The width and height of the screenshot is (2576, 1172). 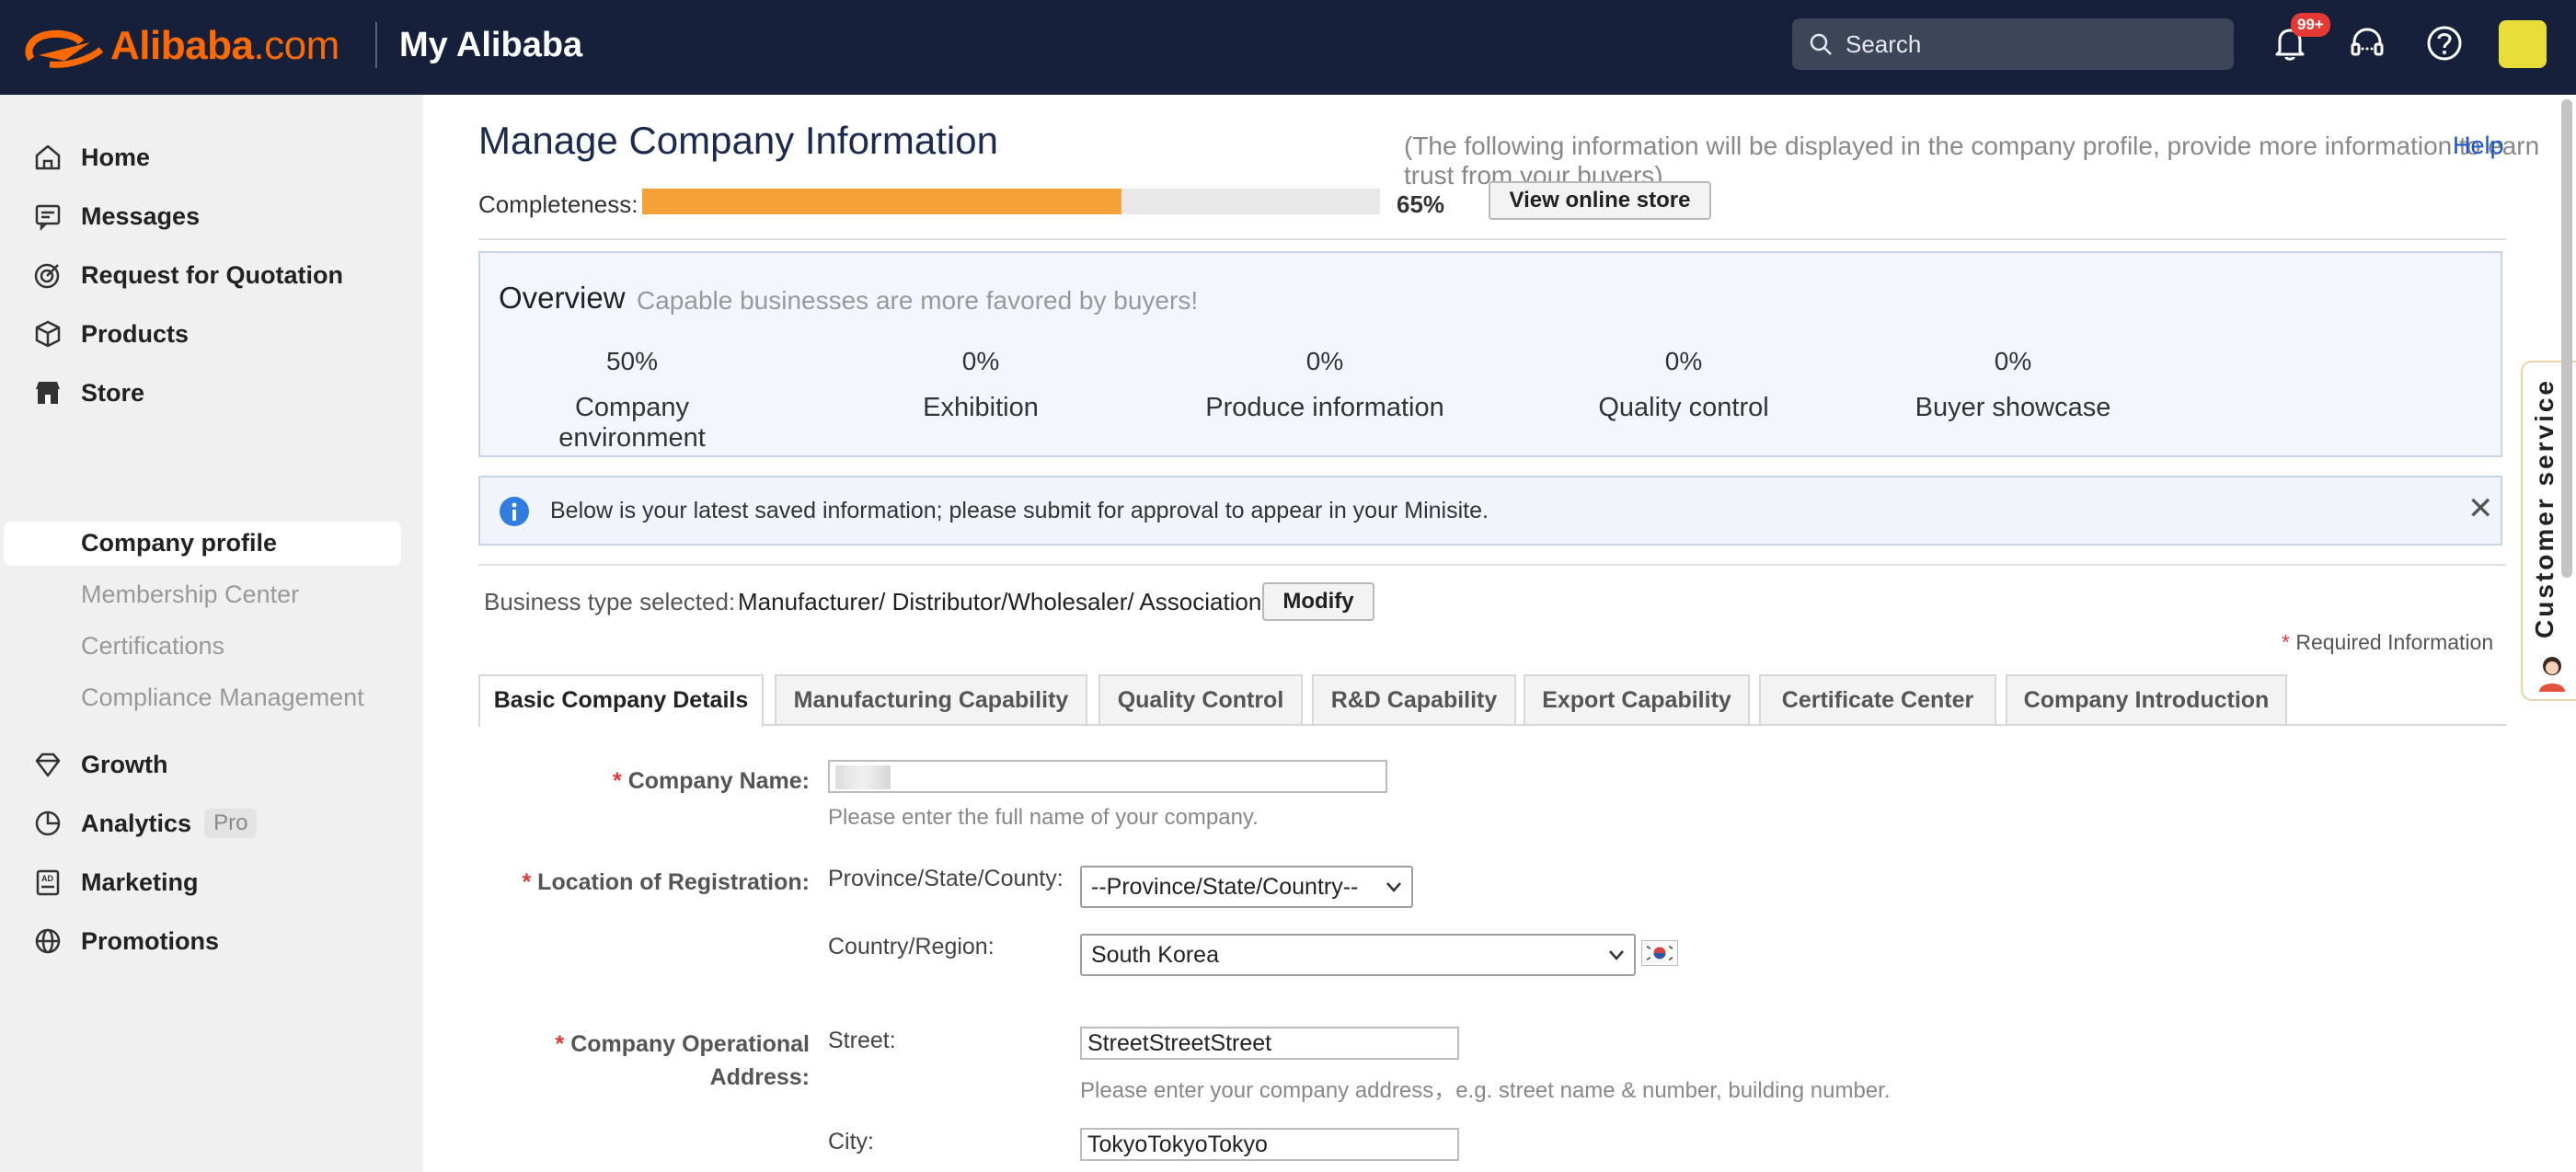 I want to click on city-input: TokyoTokyoTokyo, so click(x=1269, y=1145).